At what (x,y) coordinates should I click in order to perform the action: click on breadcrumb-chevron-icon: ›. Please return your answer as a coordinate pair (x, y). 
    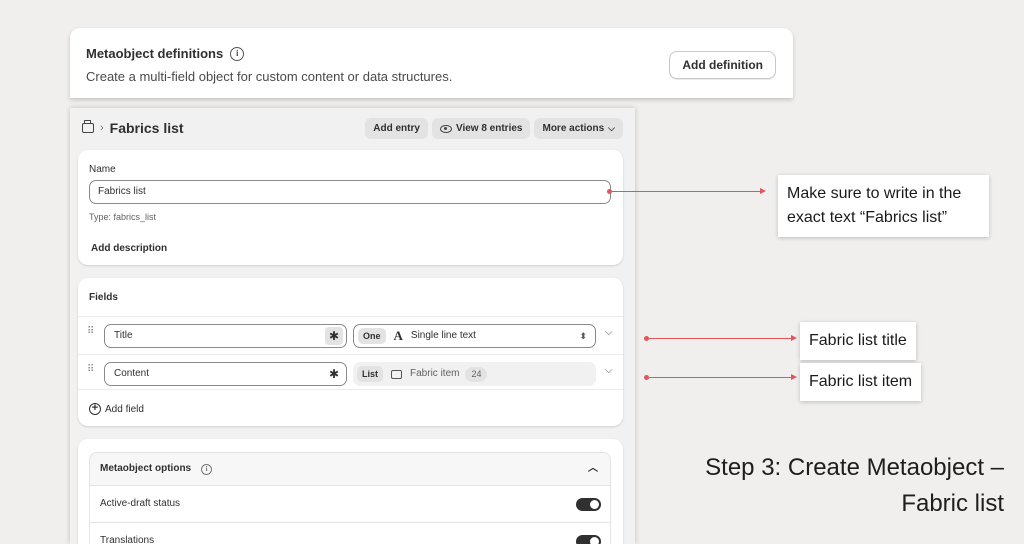
    Looking at the image, I should click on (102, 128).